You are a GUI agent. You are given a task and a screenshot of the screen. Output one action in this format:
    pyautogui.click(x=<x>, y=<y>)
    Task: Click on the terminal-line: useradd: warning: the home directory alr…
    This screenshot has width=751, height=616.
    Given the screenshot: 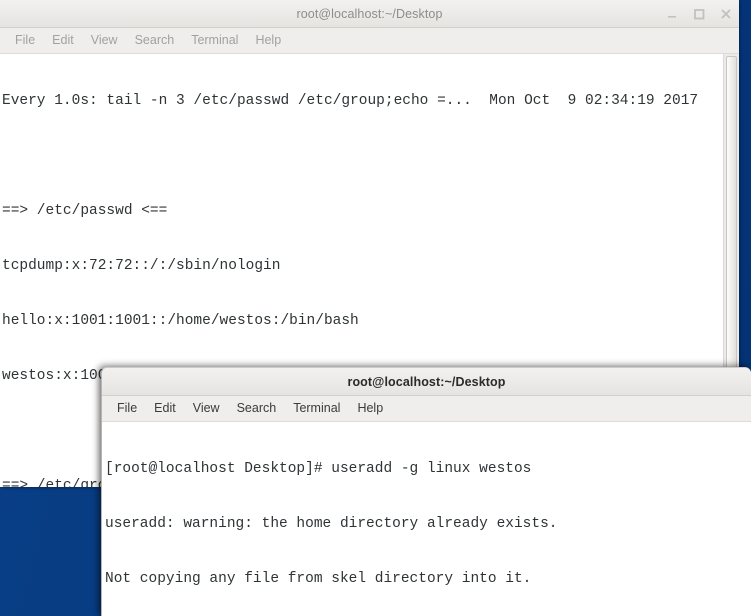 What is the action you would take?
    pyautogui.click(x=331, y=523)
    